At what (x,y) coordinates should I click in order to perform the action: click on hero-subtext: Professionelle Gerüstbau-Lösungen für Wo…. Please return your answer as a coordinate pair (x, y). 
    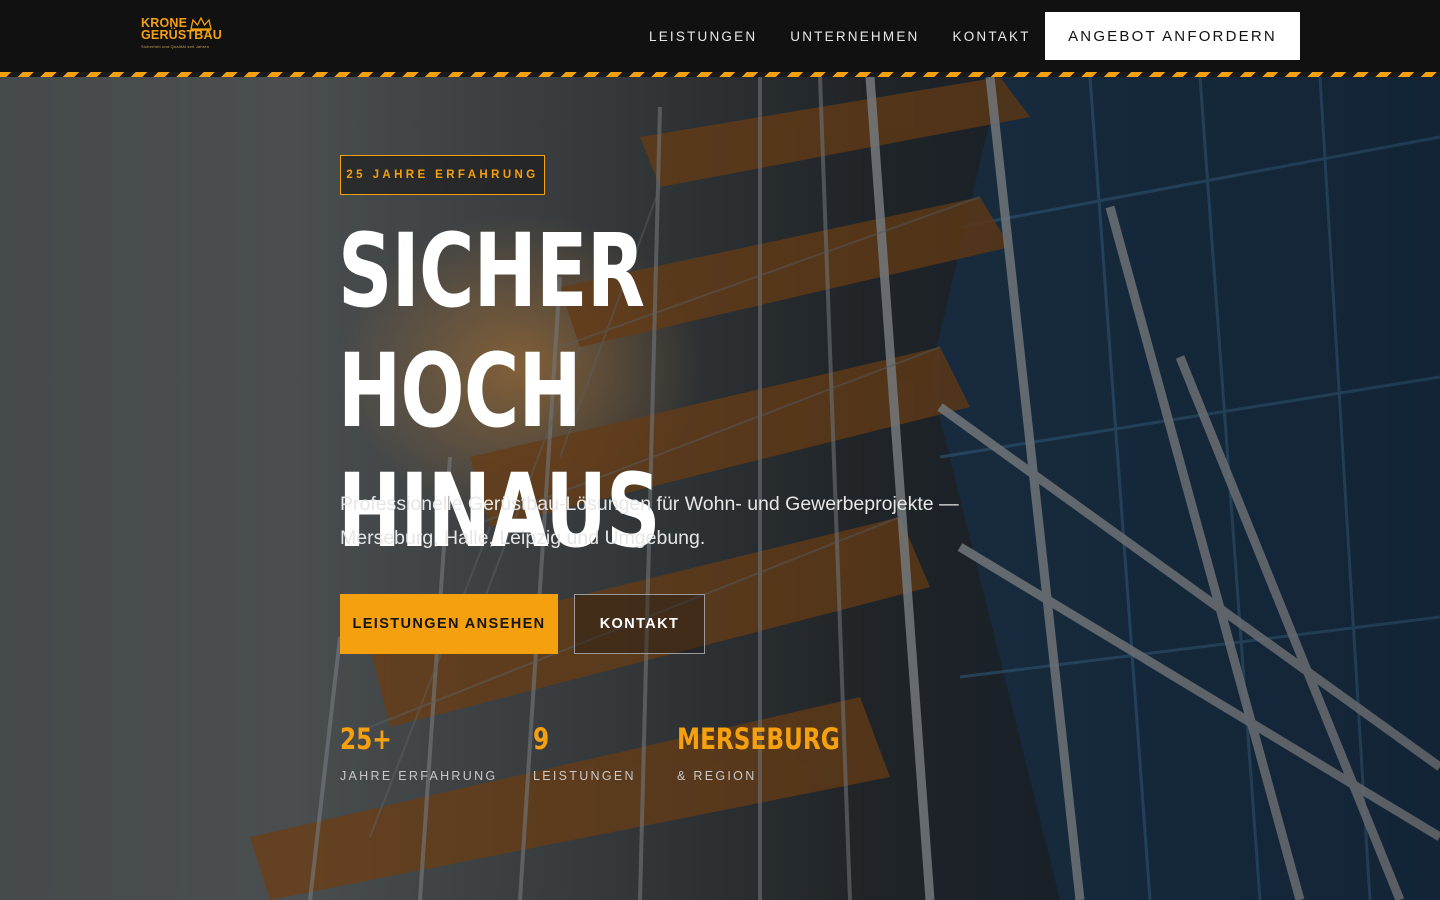
    Looking at the image, I should click on (649, 521).